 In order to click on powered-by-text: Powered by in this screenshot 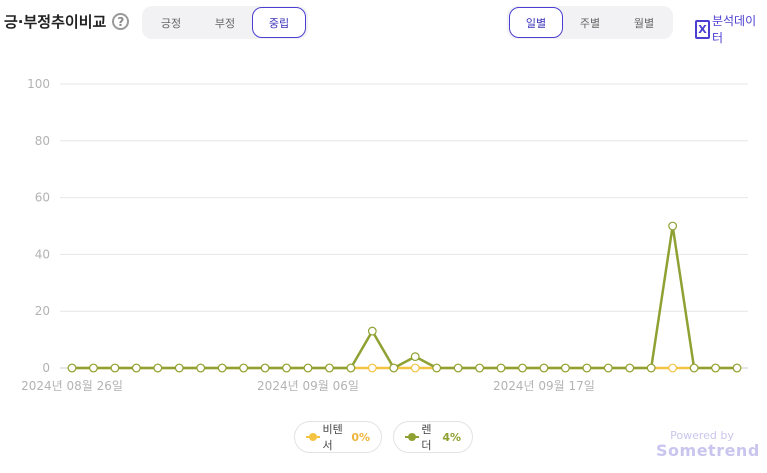, I will do `click(702, 435)`.